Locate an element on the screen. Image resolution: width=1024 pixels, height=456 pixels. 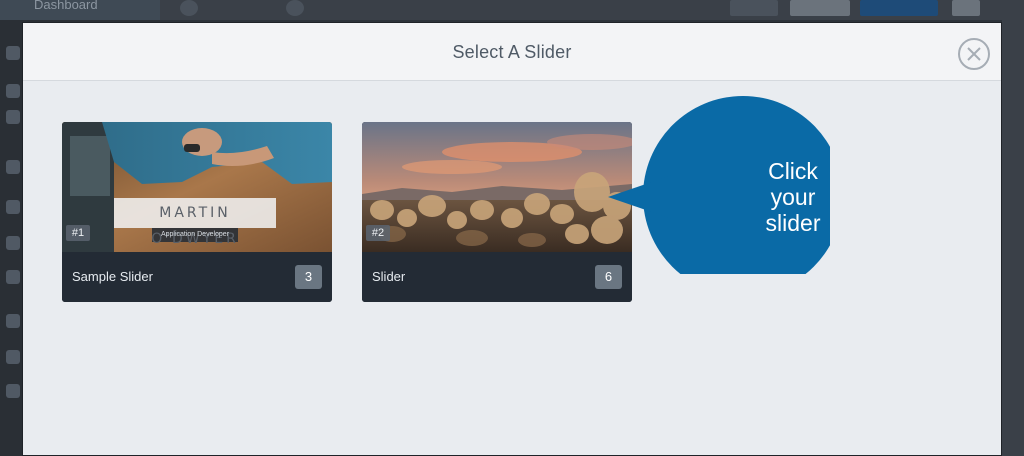
slider-name: Sample Slider is located at coordinates (112, 276).